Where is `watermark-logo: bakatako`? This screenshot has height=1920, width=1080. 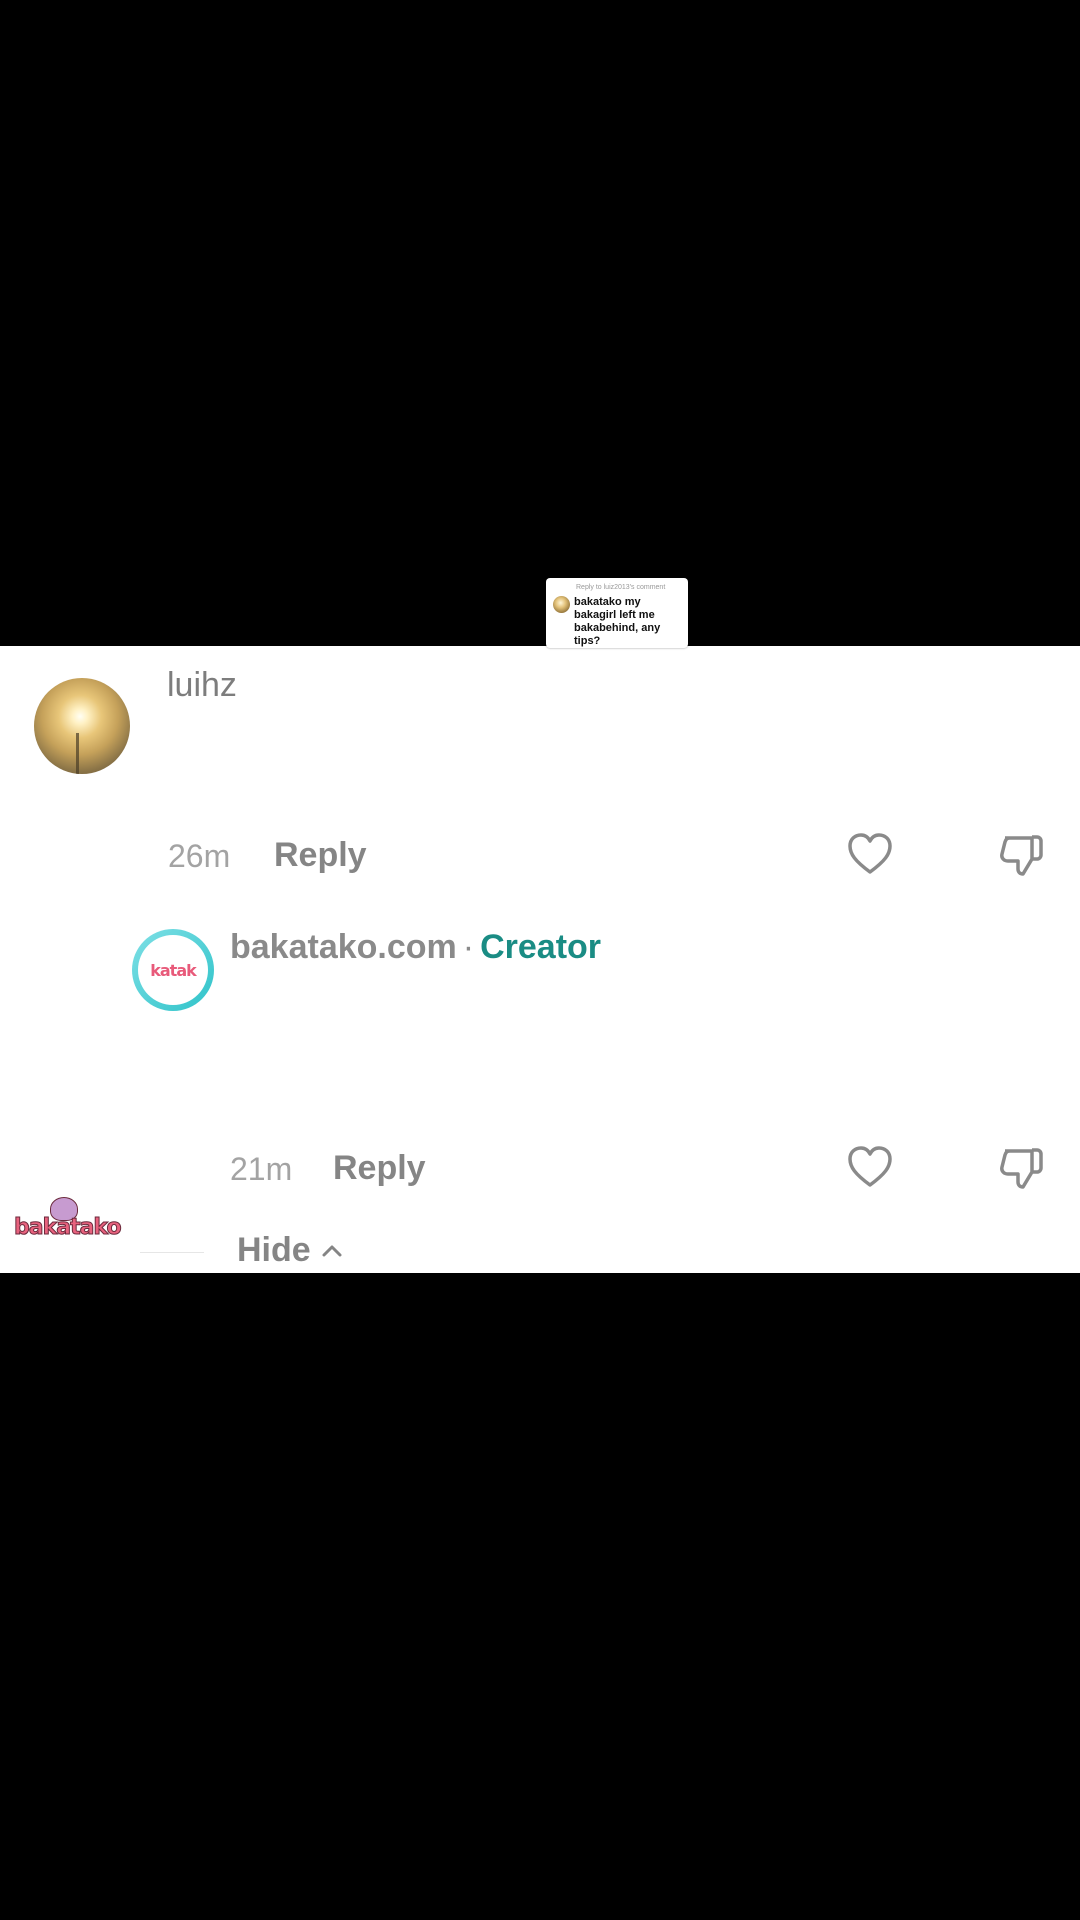
watermark-logo: bakatako is located at coordinates (67, 1224).